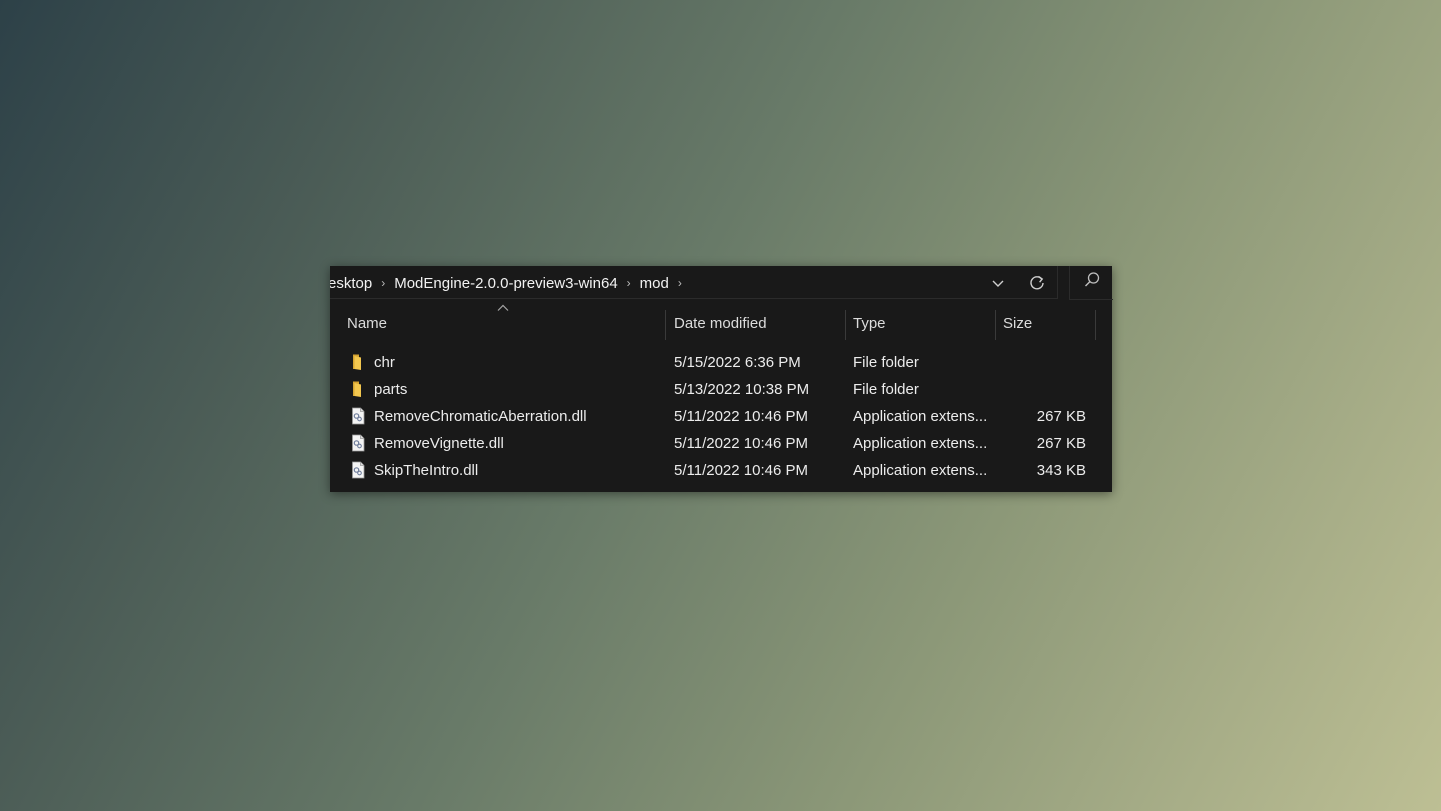 Image resolution: width=1441 pixels, height=811 pixels. I want to click on file-size: 343 KB, so click(1061, 470).